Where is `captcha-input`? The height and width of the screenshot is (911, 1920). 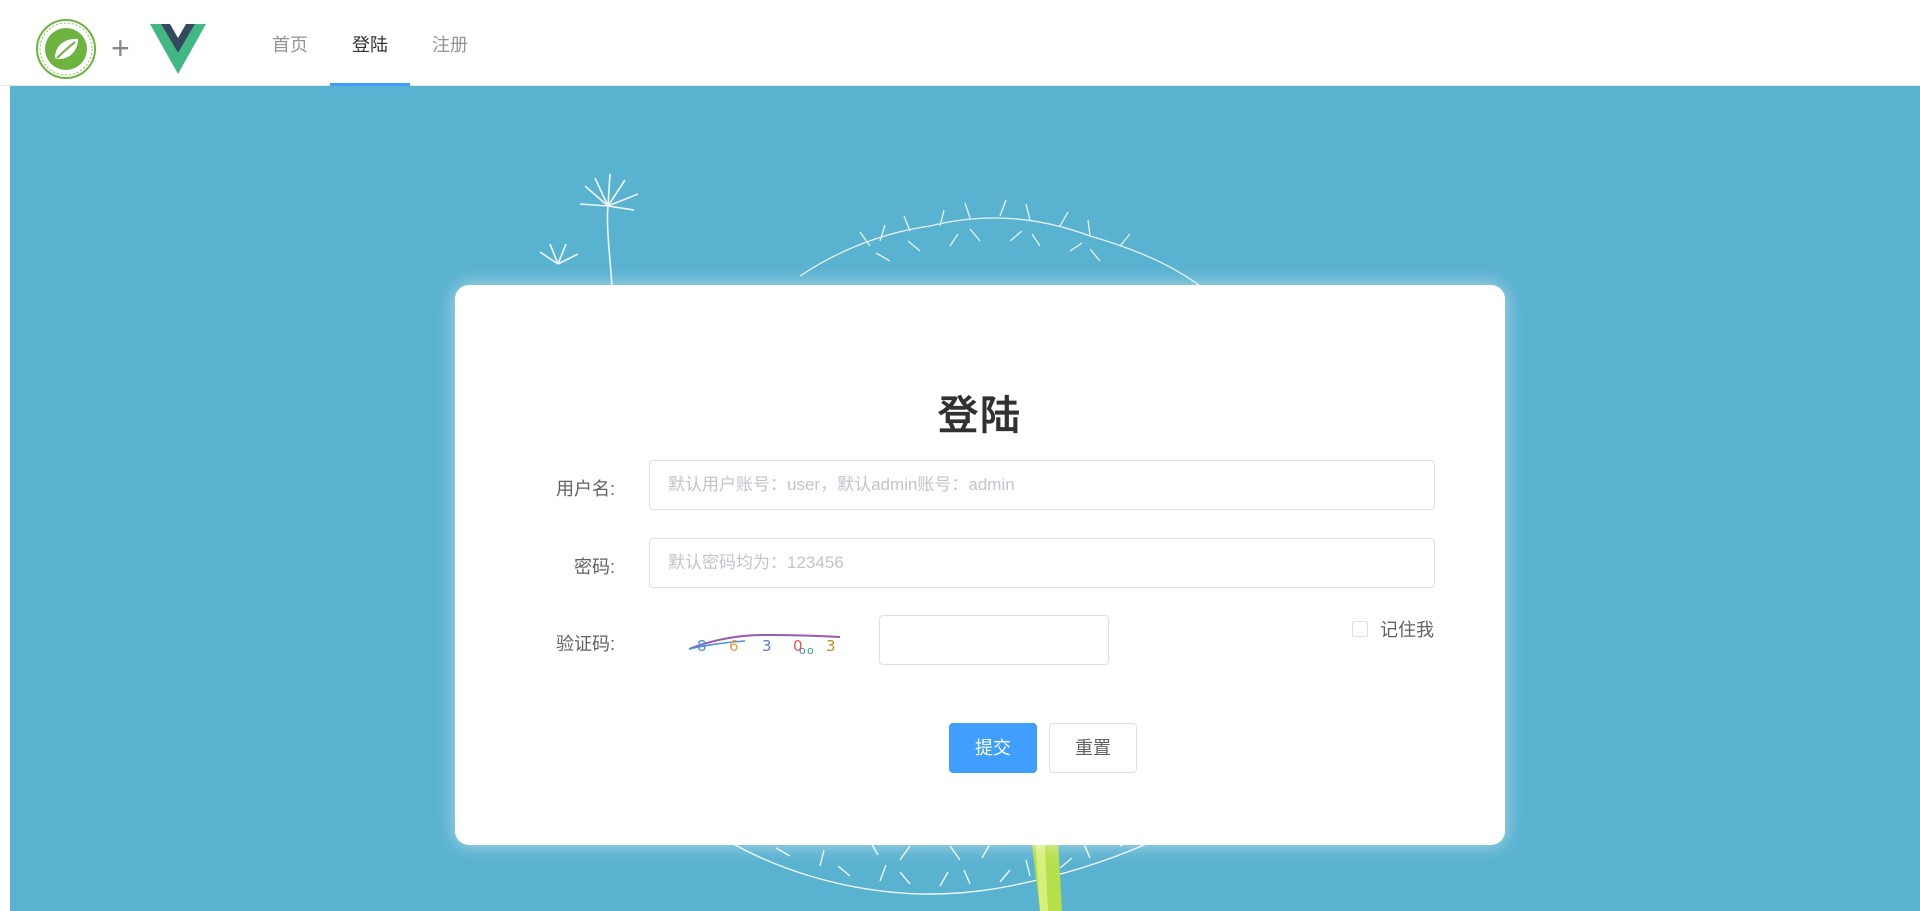 captcha-input is located at coordinates (994, 640).